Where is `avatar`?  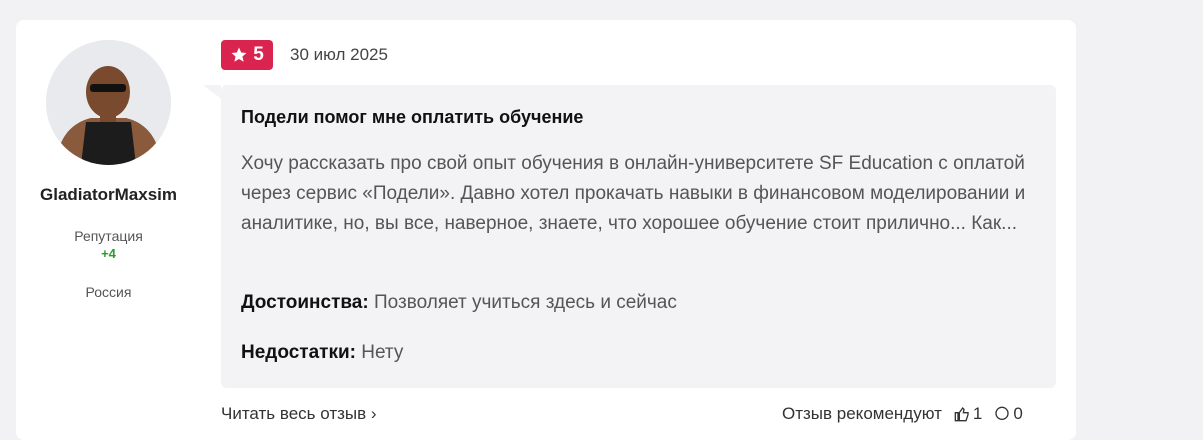 avatar is located at coordinates (108, 102).